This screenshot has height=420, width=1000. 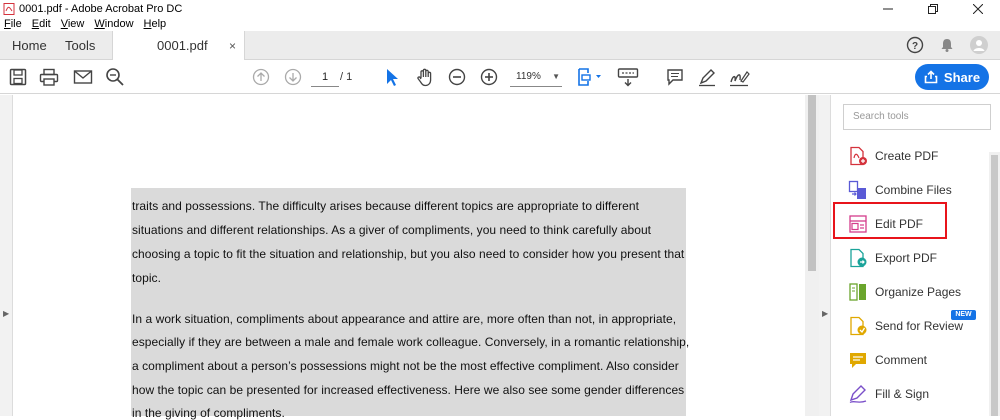 What do you see at coordinates (890, 220) in the screenshot?
I see `edit-pdf-annotation-box` at bounding box center [890, 220].